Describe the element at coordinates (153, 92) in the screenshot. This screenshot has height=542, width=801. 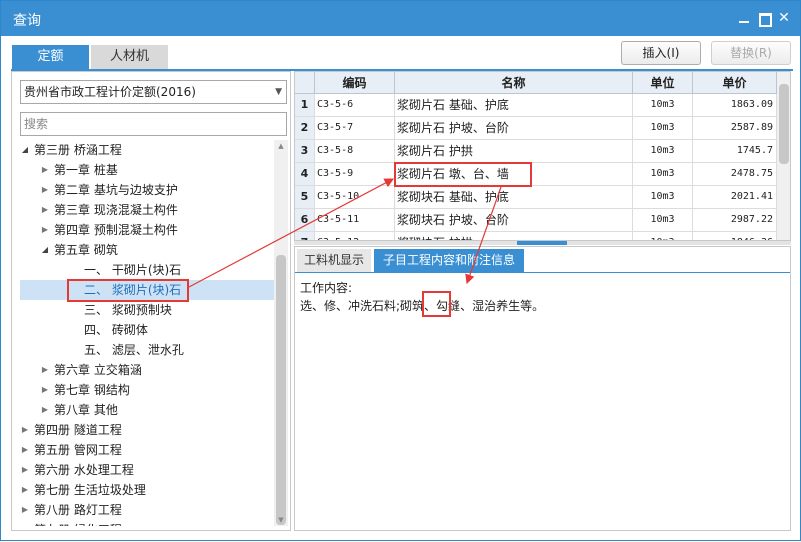
I see `quota-library-select: 贵州省市政工程计价定额(2016) ▼` at that location.